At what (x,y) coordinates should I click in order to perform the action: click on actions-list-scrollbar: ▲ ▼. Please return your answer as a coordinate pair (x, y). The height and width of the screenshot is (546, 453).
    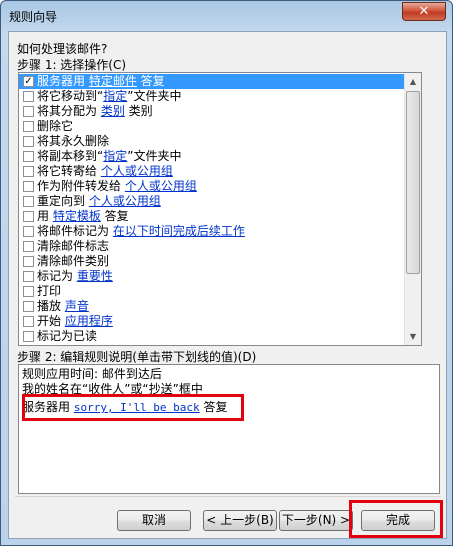
    Looking at the image, I should click on (412, 209).